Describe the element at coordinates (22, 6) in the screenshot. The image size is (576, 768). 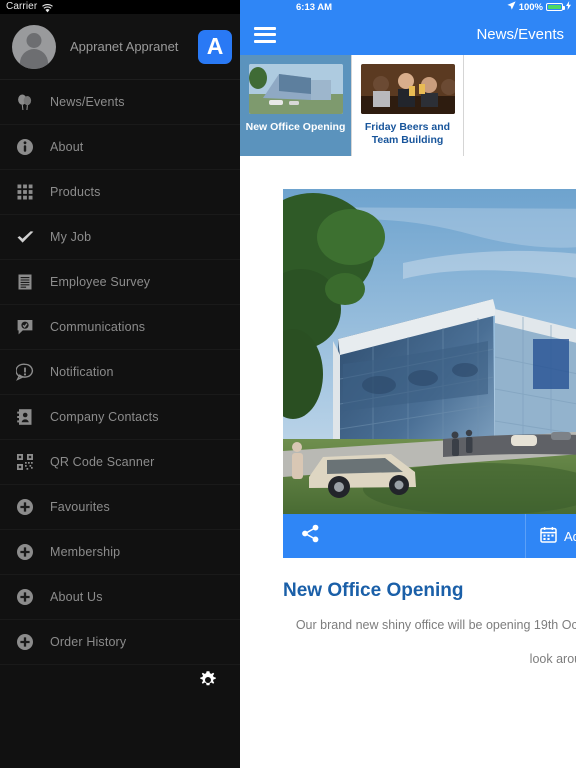
I see `carrier-label: Carrier` at that location.